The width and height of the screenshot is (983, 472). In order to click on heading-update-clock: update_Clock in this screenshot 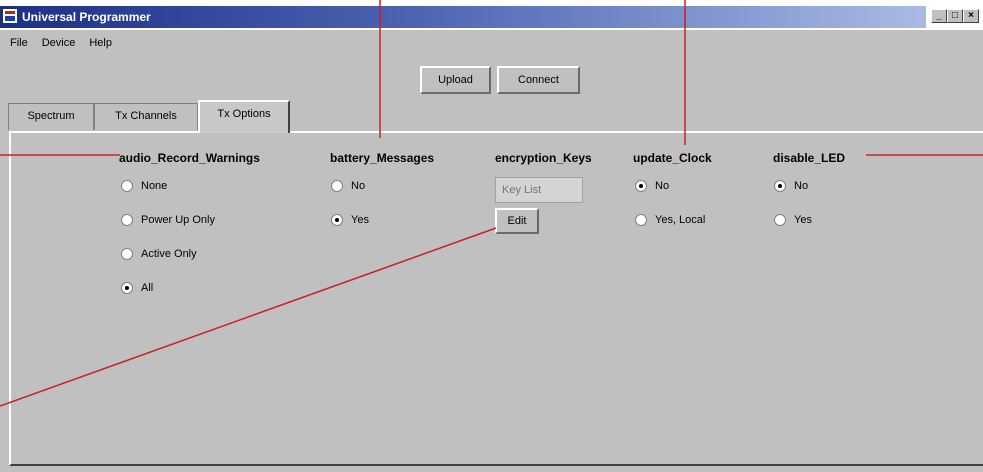, I will do `click(672, 158)`.